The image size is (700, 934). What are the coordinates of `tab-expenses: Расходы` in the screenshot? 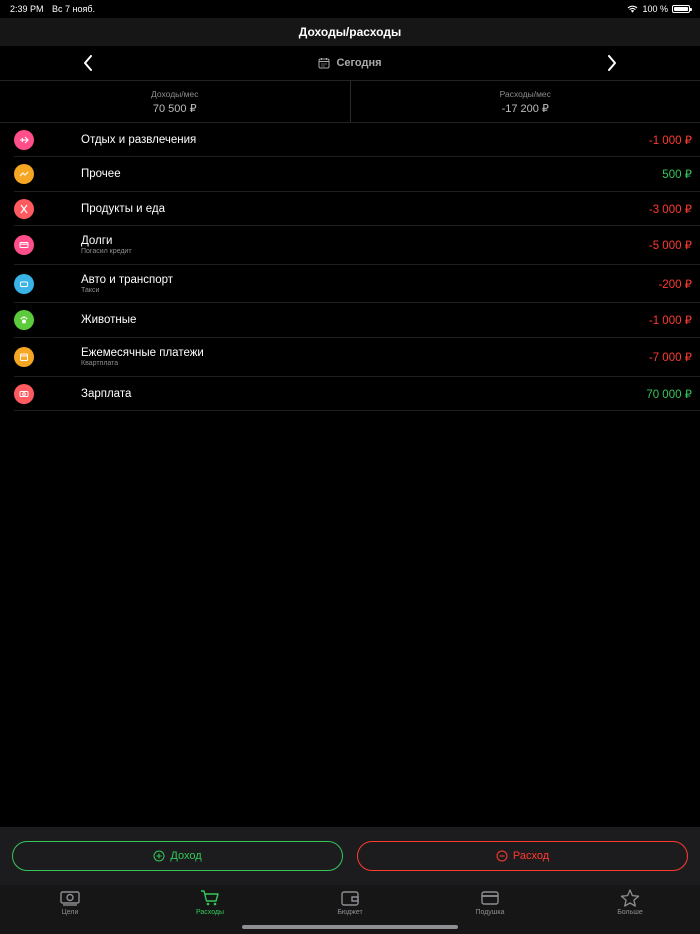 It's located at (210, 902).